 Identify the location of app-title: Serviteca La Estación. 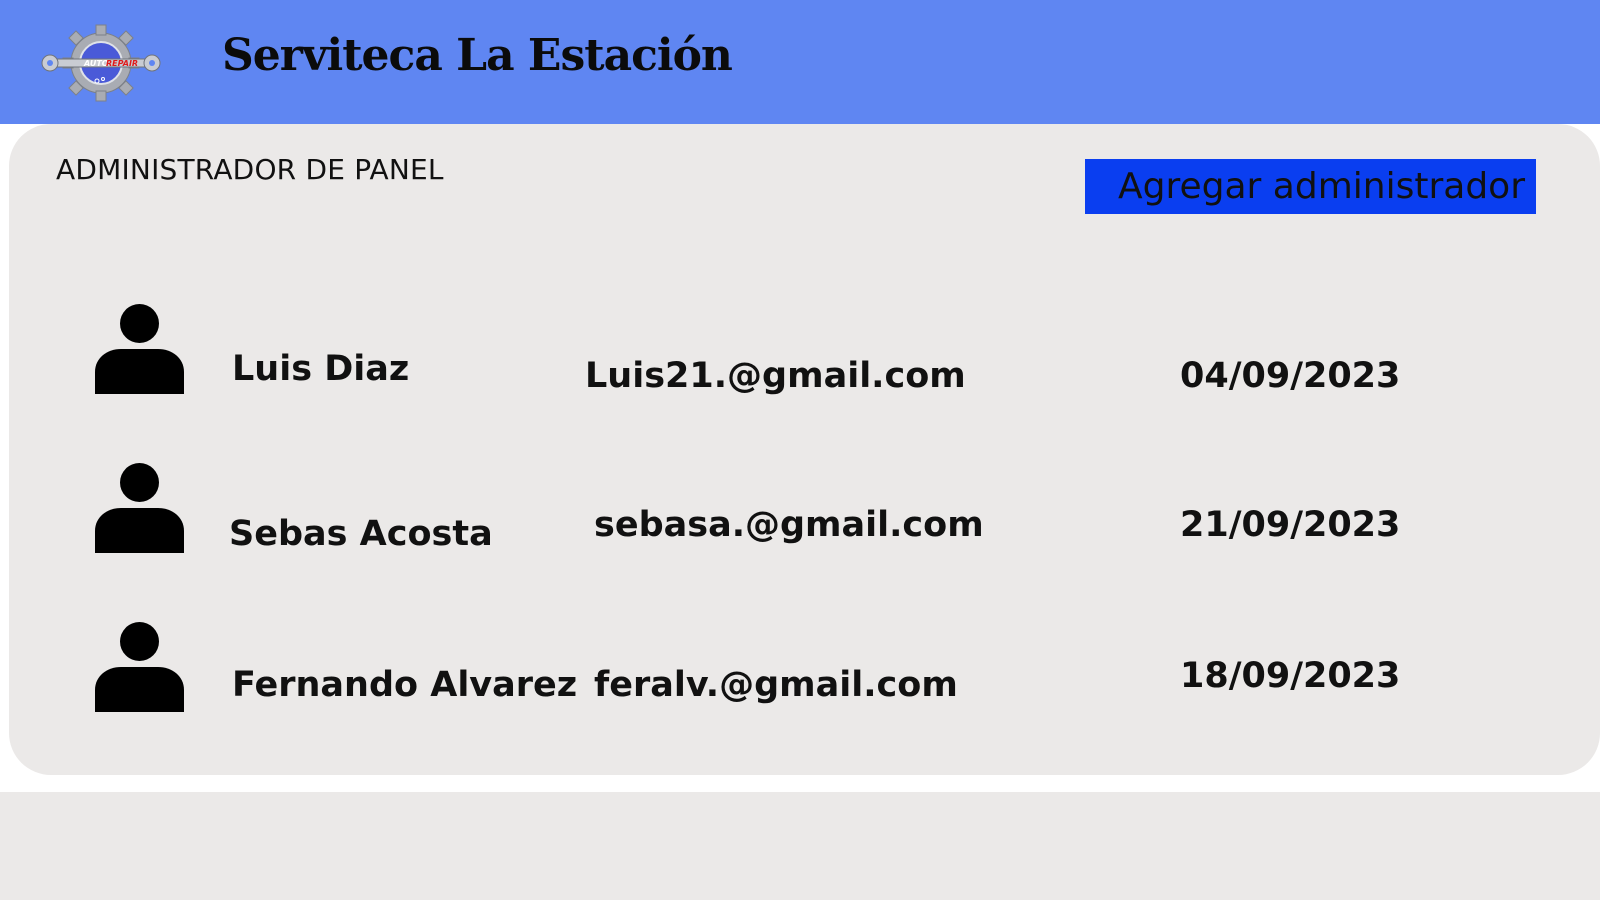
(477, 55).